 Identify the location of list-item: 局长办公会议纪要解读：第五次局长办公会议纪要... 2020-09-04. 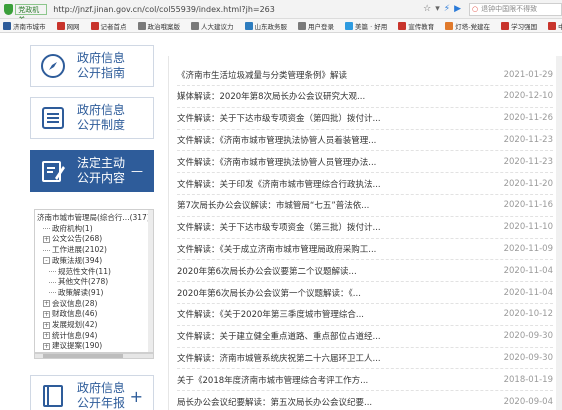
(365, 400).